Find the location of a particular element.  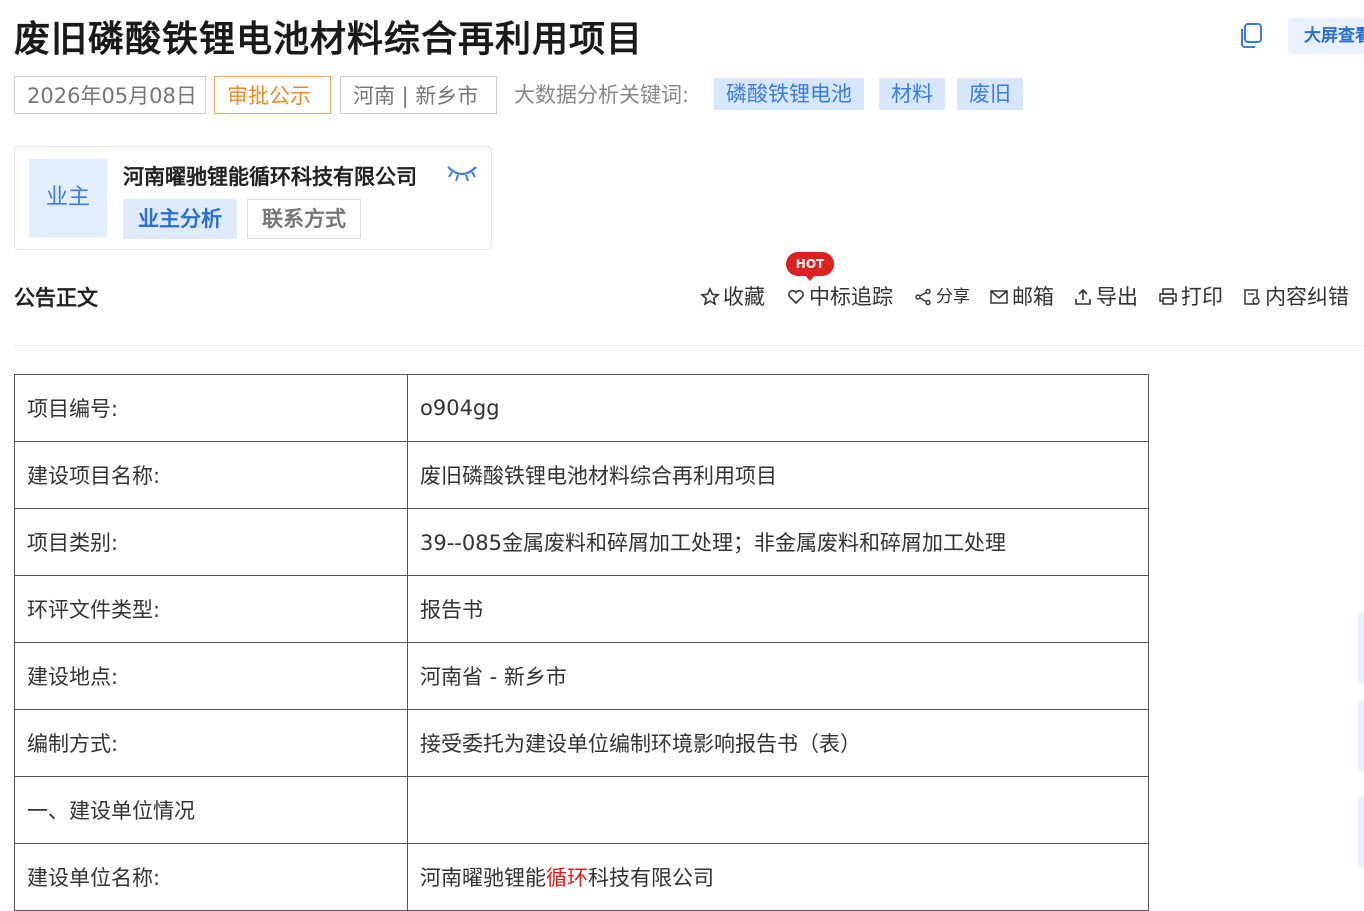

favorite-label: 收藏 is located at coordinates (744, 297).